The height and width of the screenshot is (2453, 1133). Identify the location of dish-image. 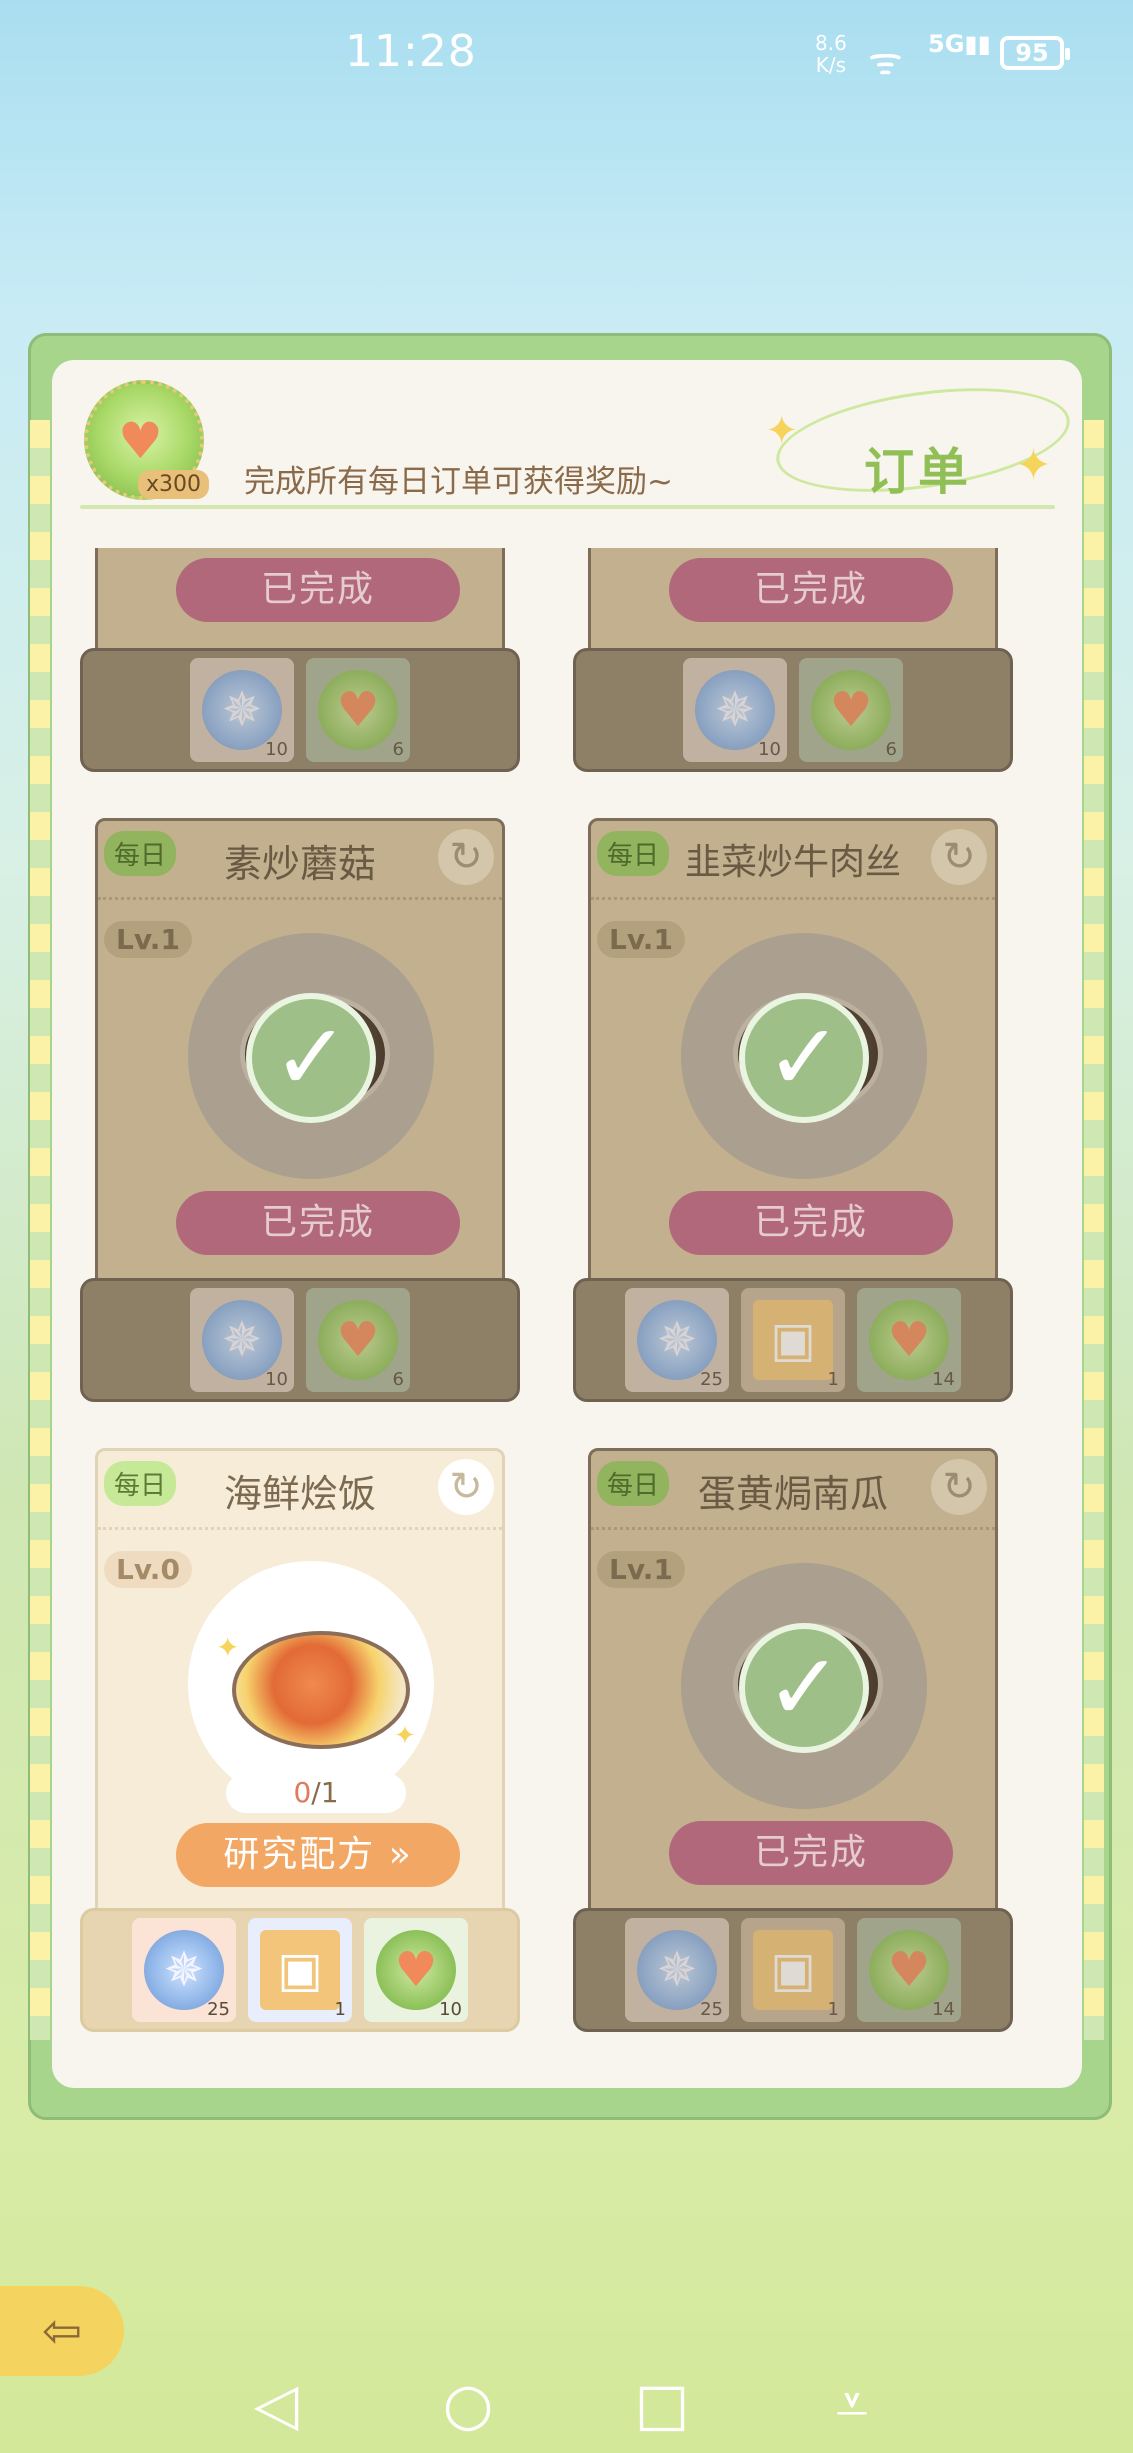
(321, 1690).